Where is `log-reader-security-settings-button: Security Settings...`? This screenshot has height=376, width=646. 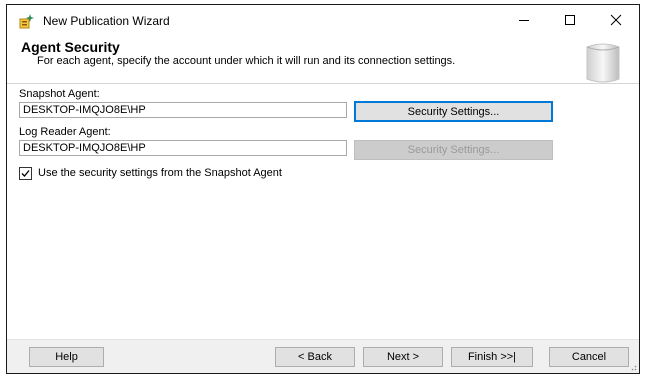 log-reader-security-settings-button: Security Settings... is located at coordinates (453, 150).